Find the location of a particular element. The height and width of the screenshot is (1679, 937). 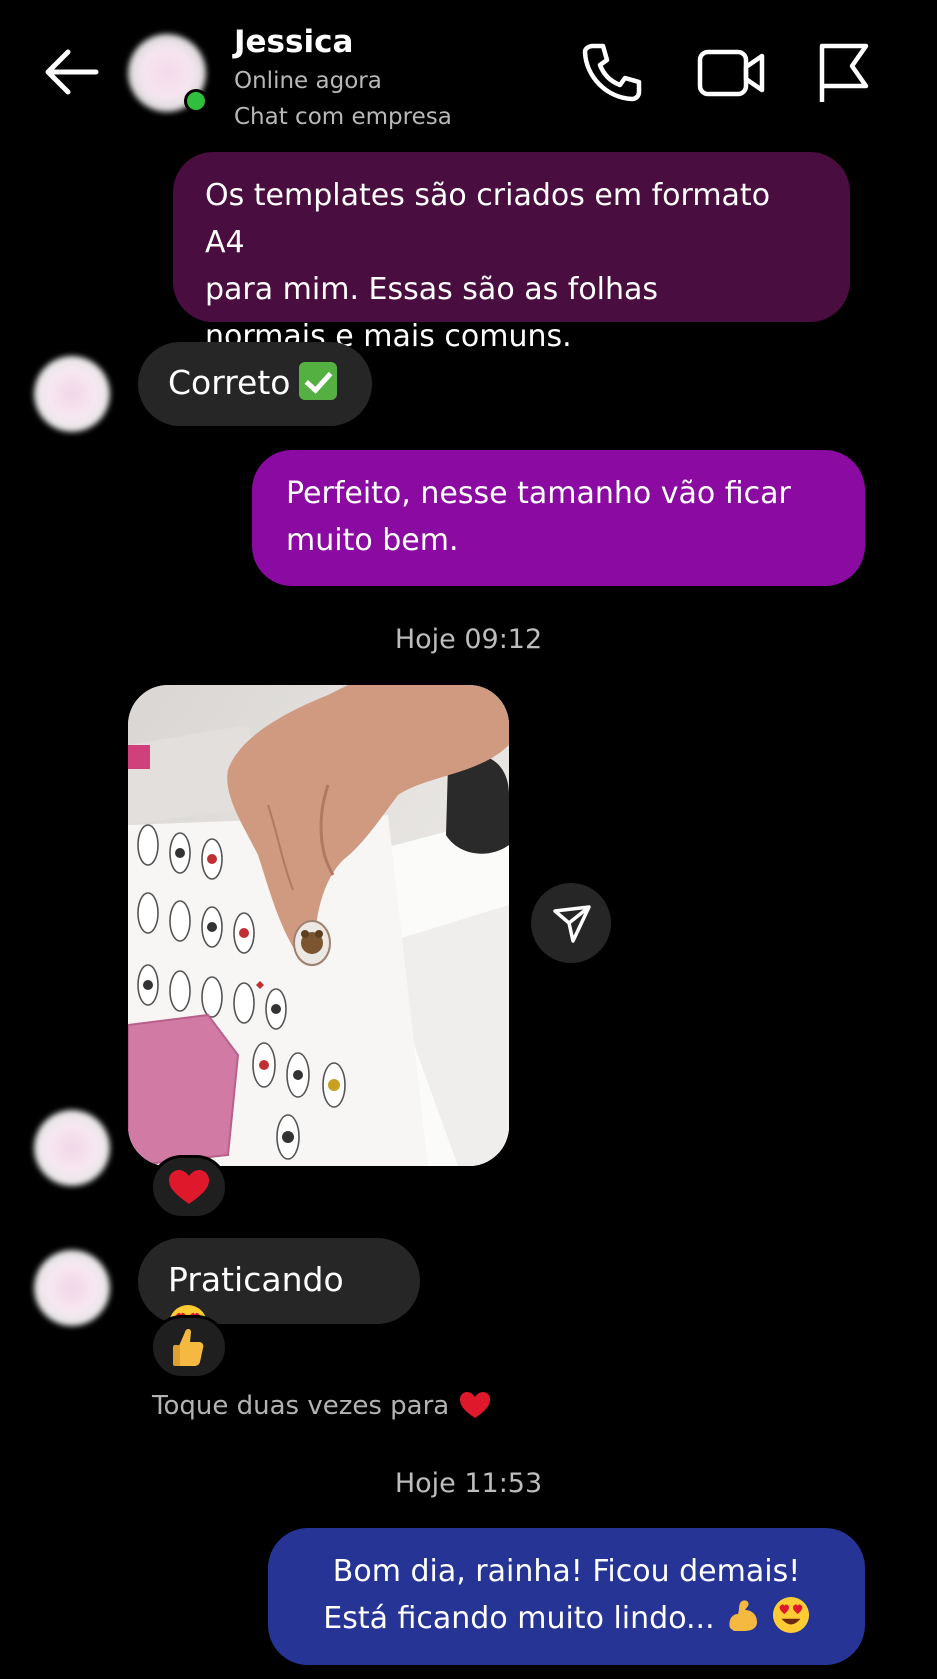

arrow-left-icon is located at coordinates (72, 72).